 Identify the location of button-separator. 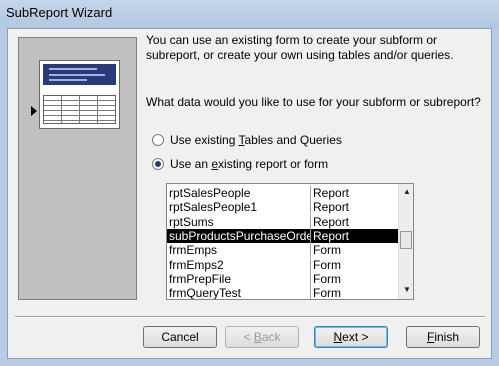
(250, 317).